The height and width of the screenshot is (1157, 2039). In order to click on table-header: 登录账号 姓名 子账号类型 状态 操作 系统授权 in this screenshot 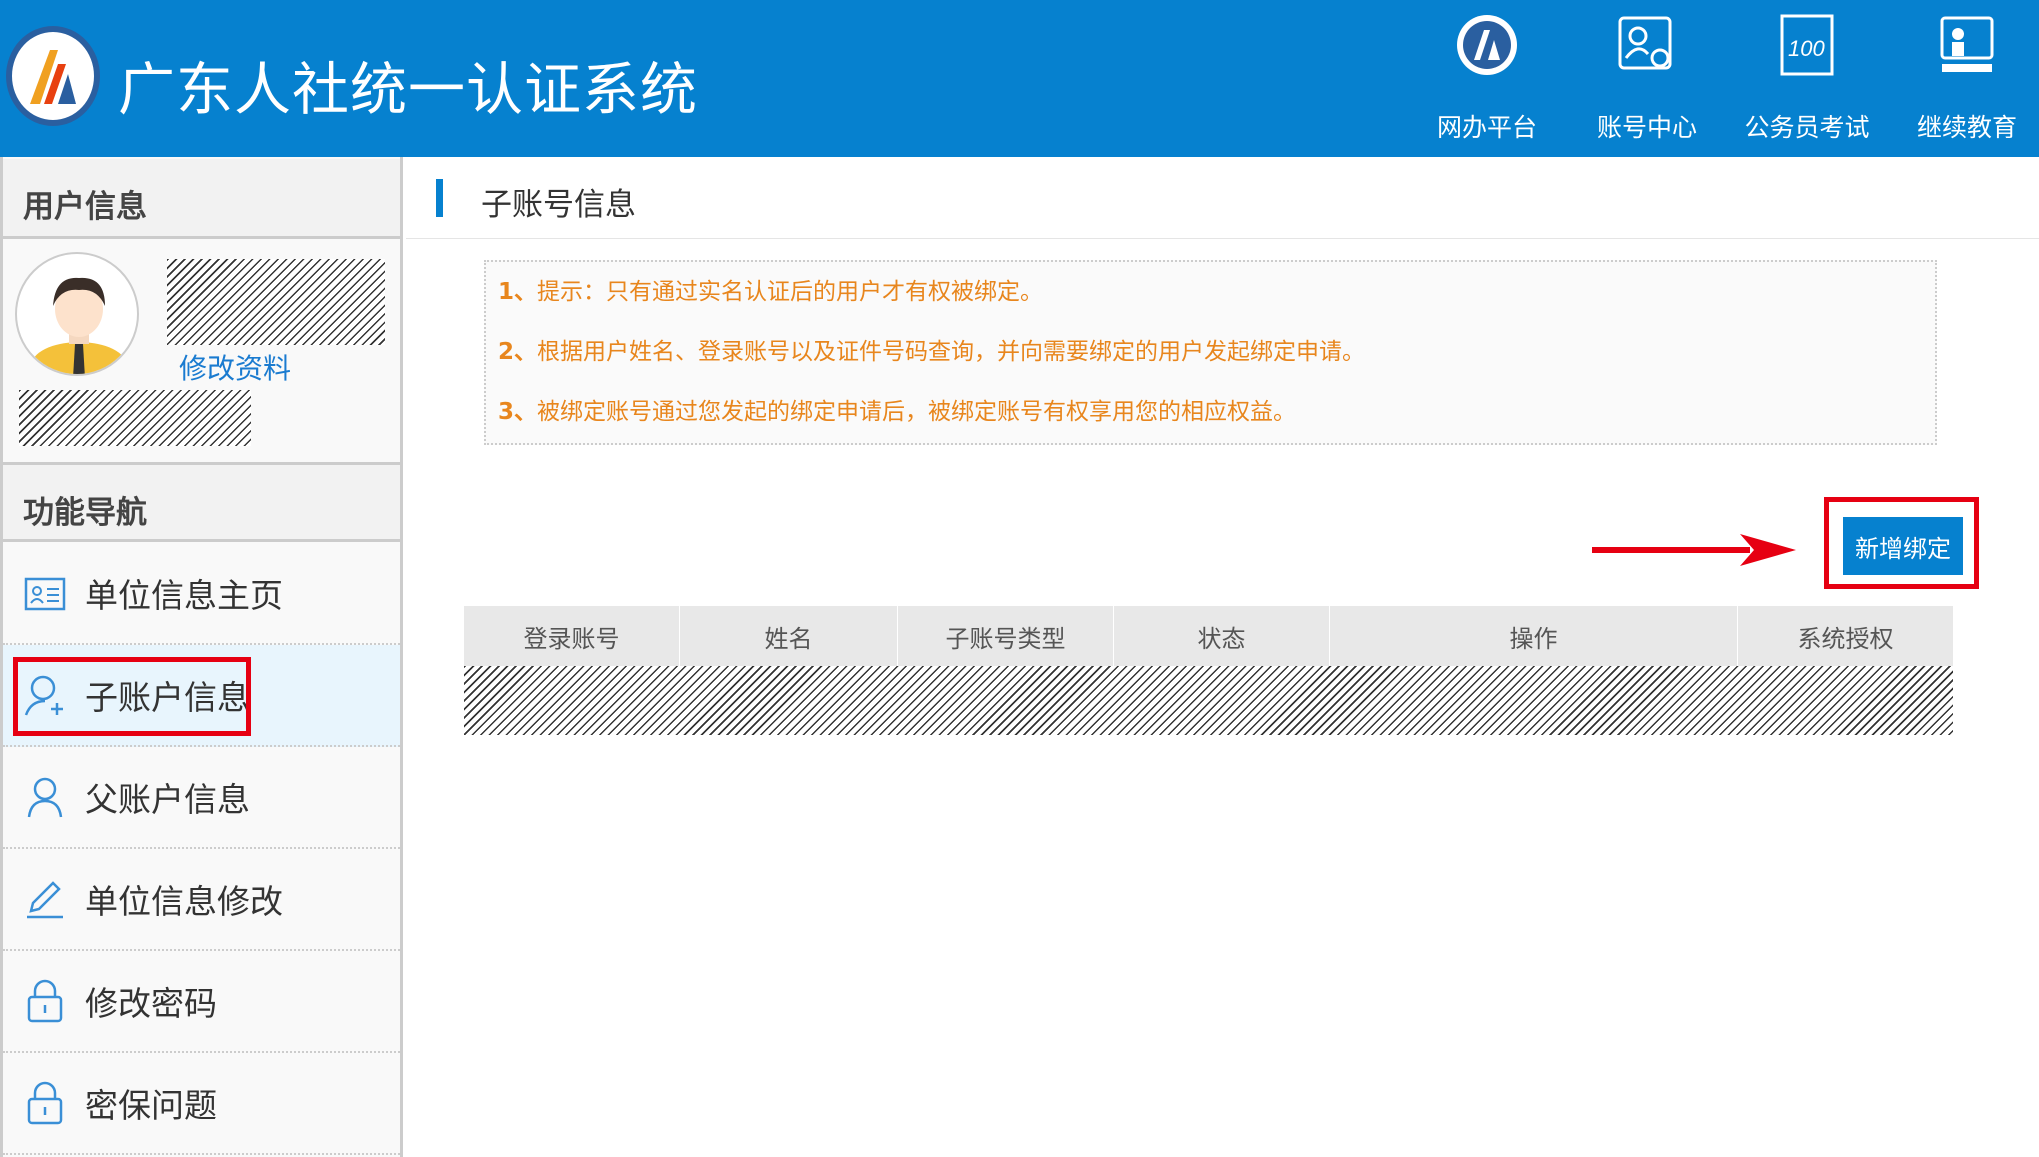, I will do `click(1208, 636)`.